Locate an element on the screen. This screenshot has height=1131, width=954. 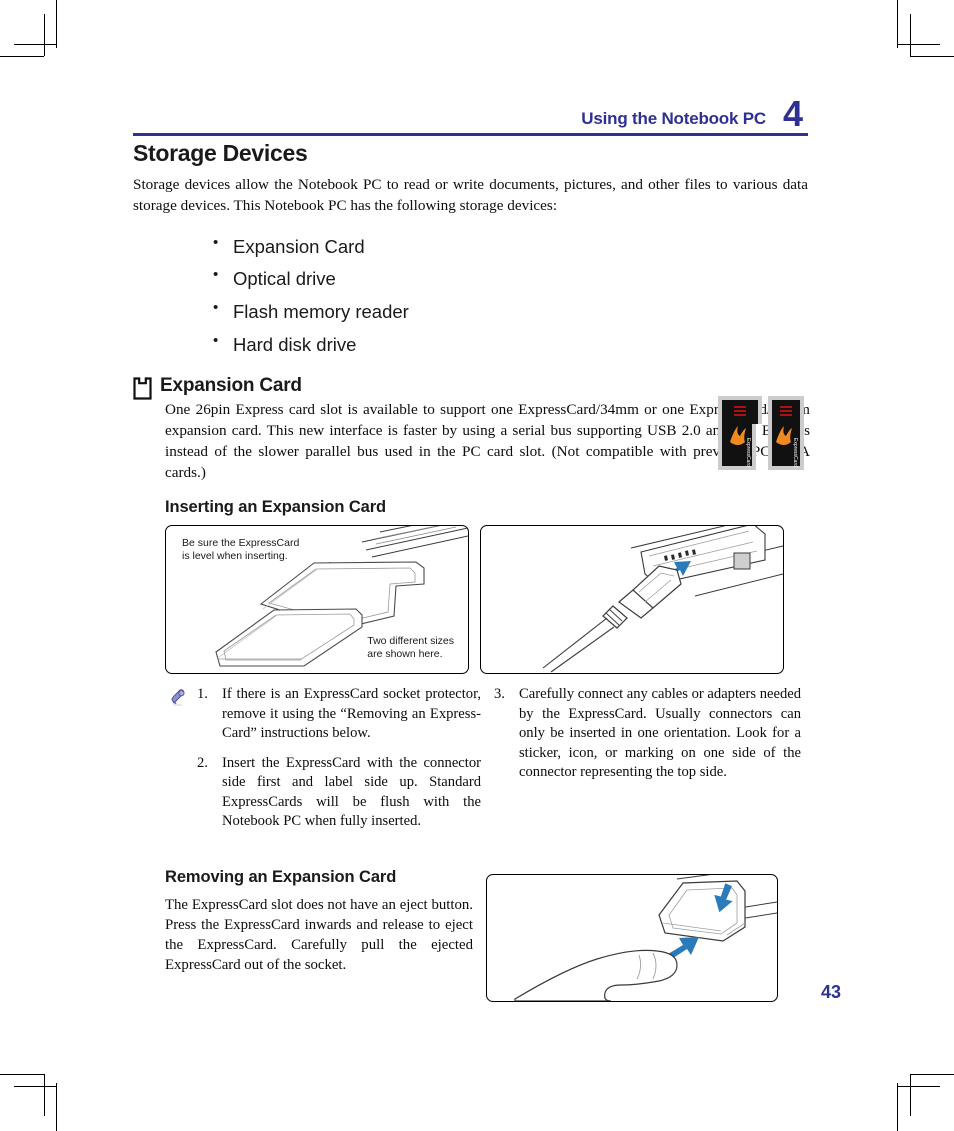
step-number: 3. is located at coordinates (499, 694).